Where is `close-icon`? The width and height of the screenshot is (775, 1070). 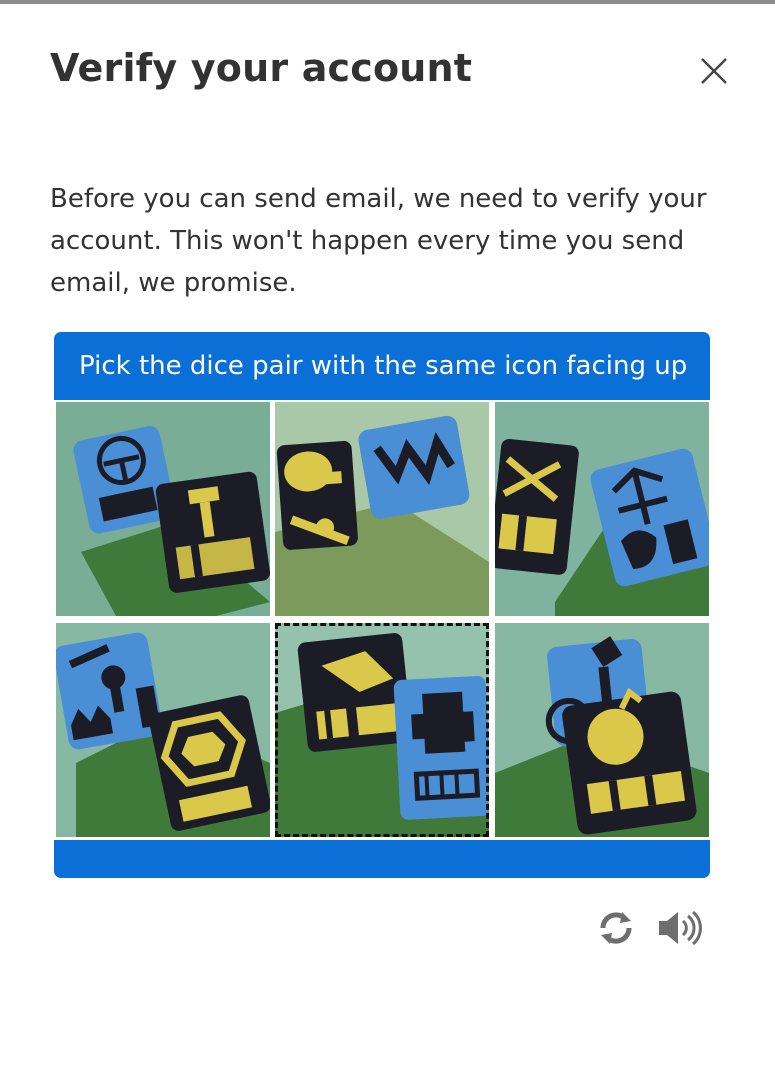 close-icon is located at coordinates (714, 71).